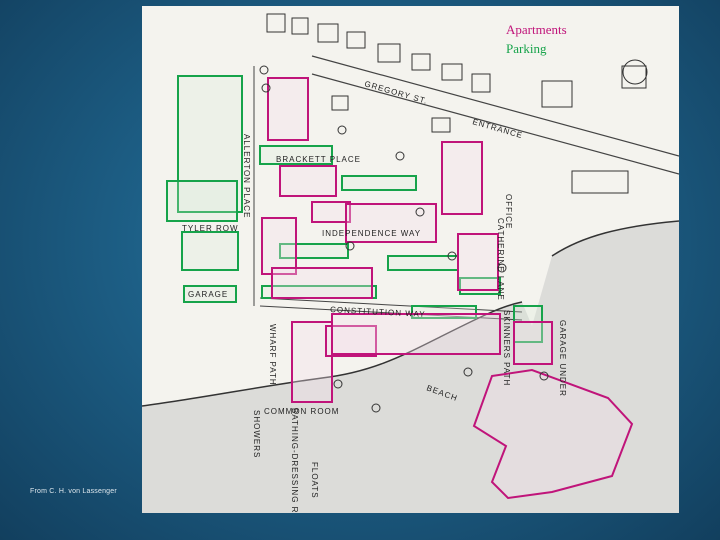 This screenshot has width=720, height=540. Describe the element at coordinates (210, 228) in the screenshot. I see `tyler-row-label: TYLER ROW` at that location.